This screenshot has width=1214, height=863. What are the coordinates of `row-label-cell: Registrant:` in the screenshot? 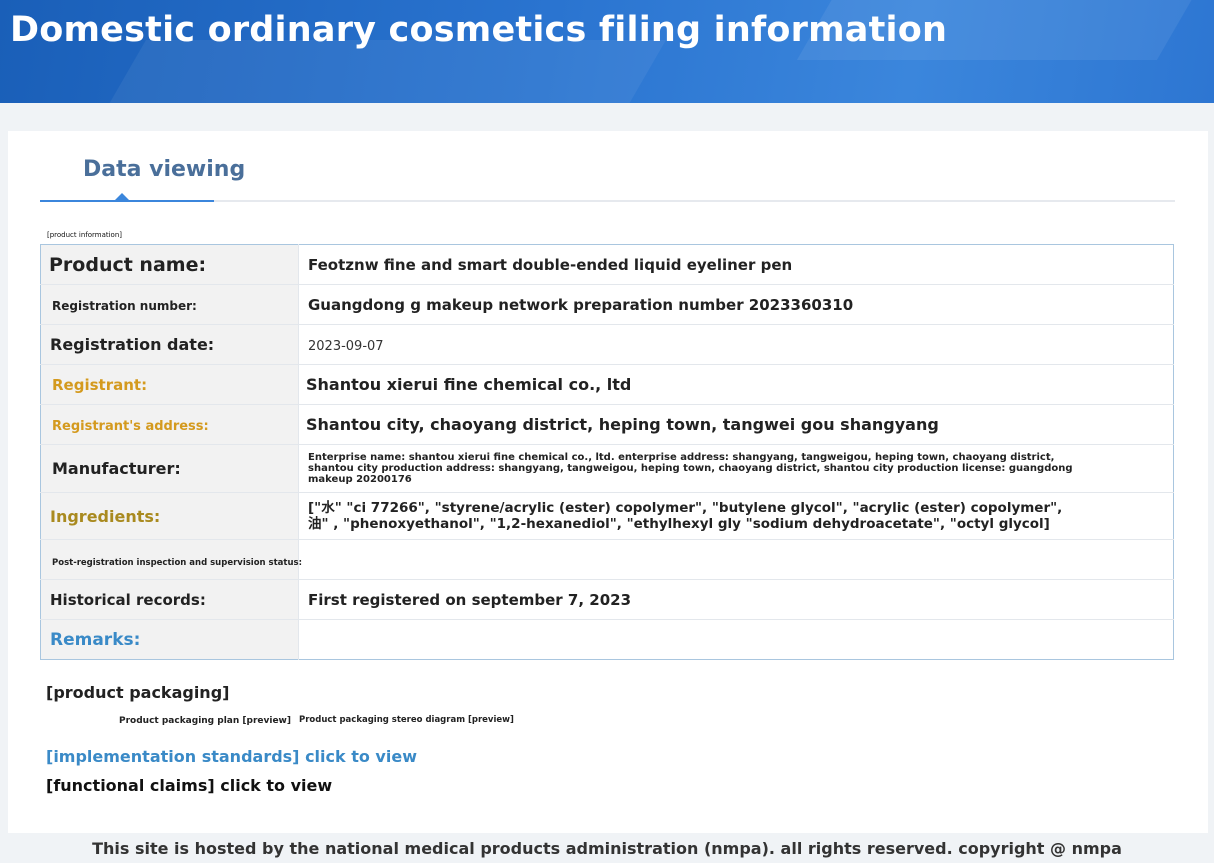 It's located at (169, 384).